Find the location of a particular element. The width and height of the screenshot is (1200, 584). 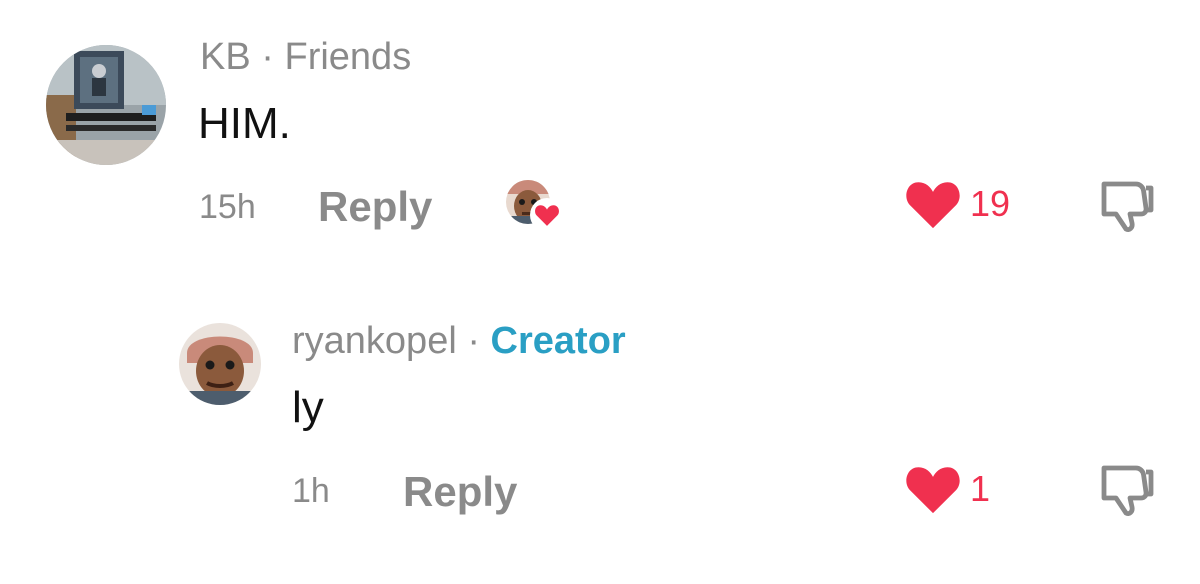

comment-time: 15h is located at coordinates (227, 207).